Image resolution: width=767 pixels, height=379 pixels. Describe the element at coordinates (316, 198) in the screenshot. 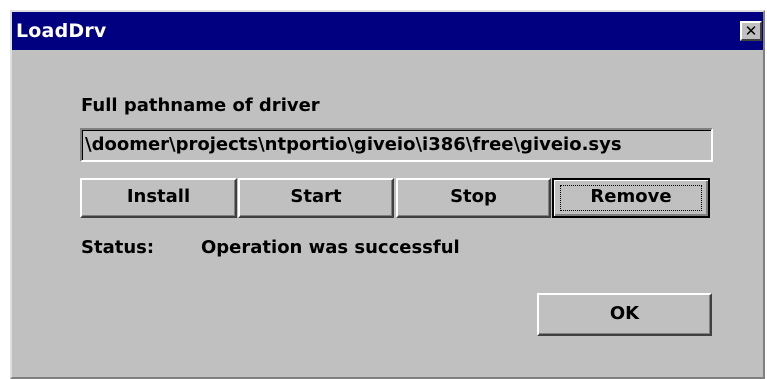

I see `start-button: Start` at that location.